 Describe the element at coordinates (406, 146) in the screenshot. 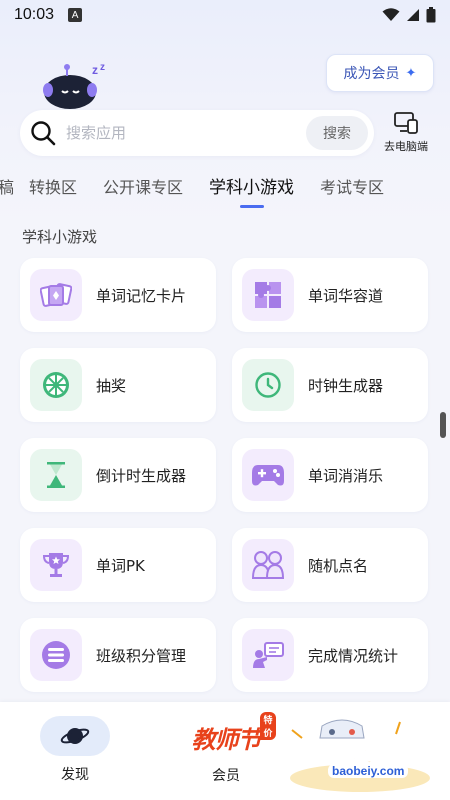

I see `pc-link-label: 去电脑端` at that location.